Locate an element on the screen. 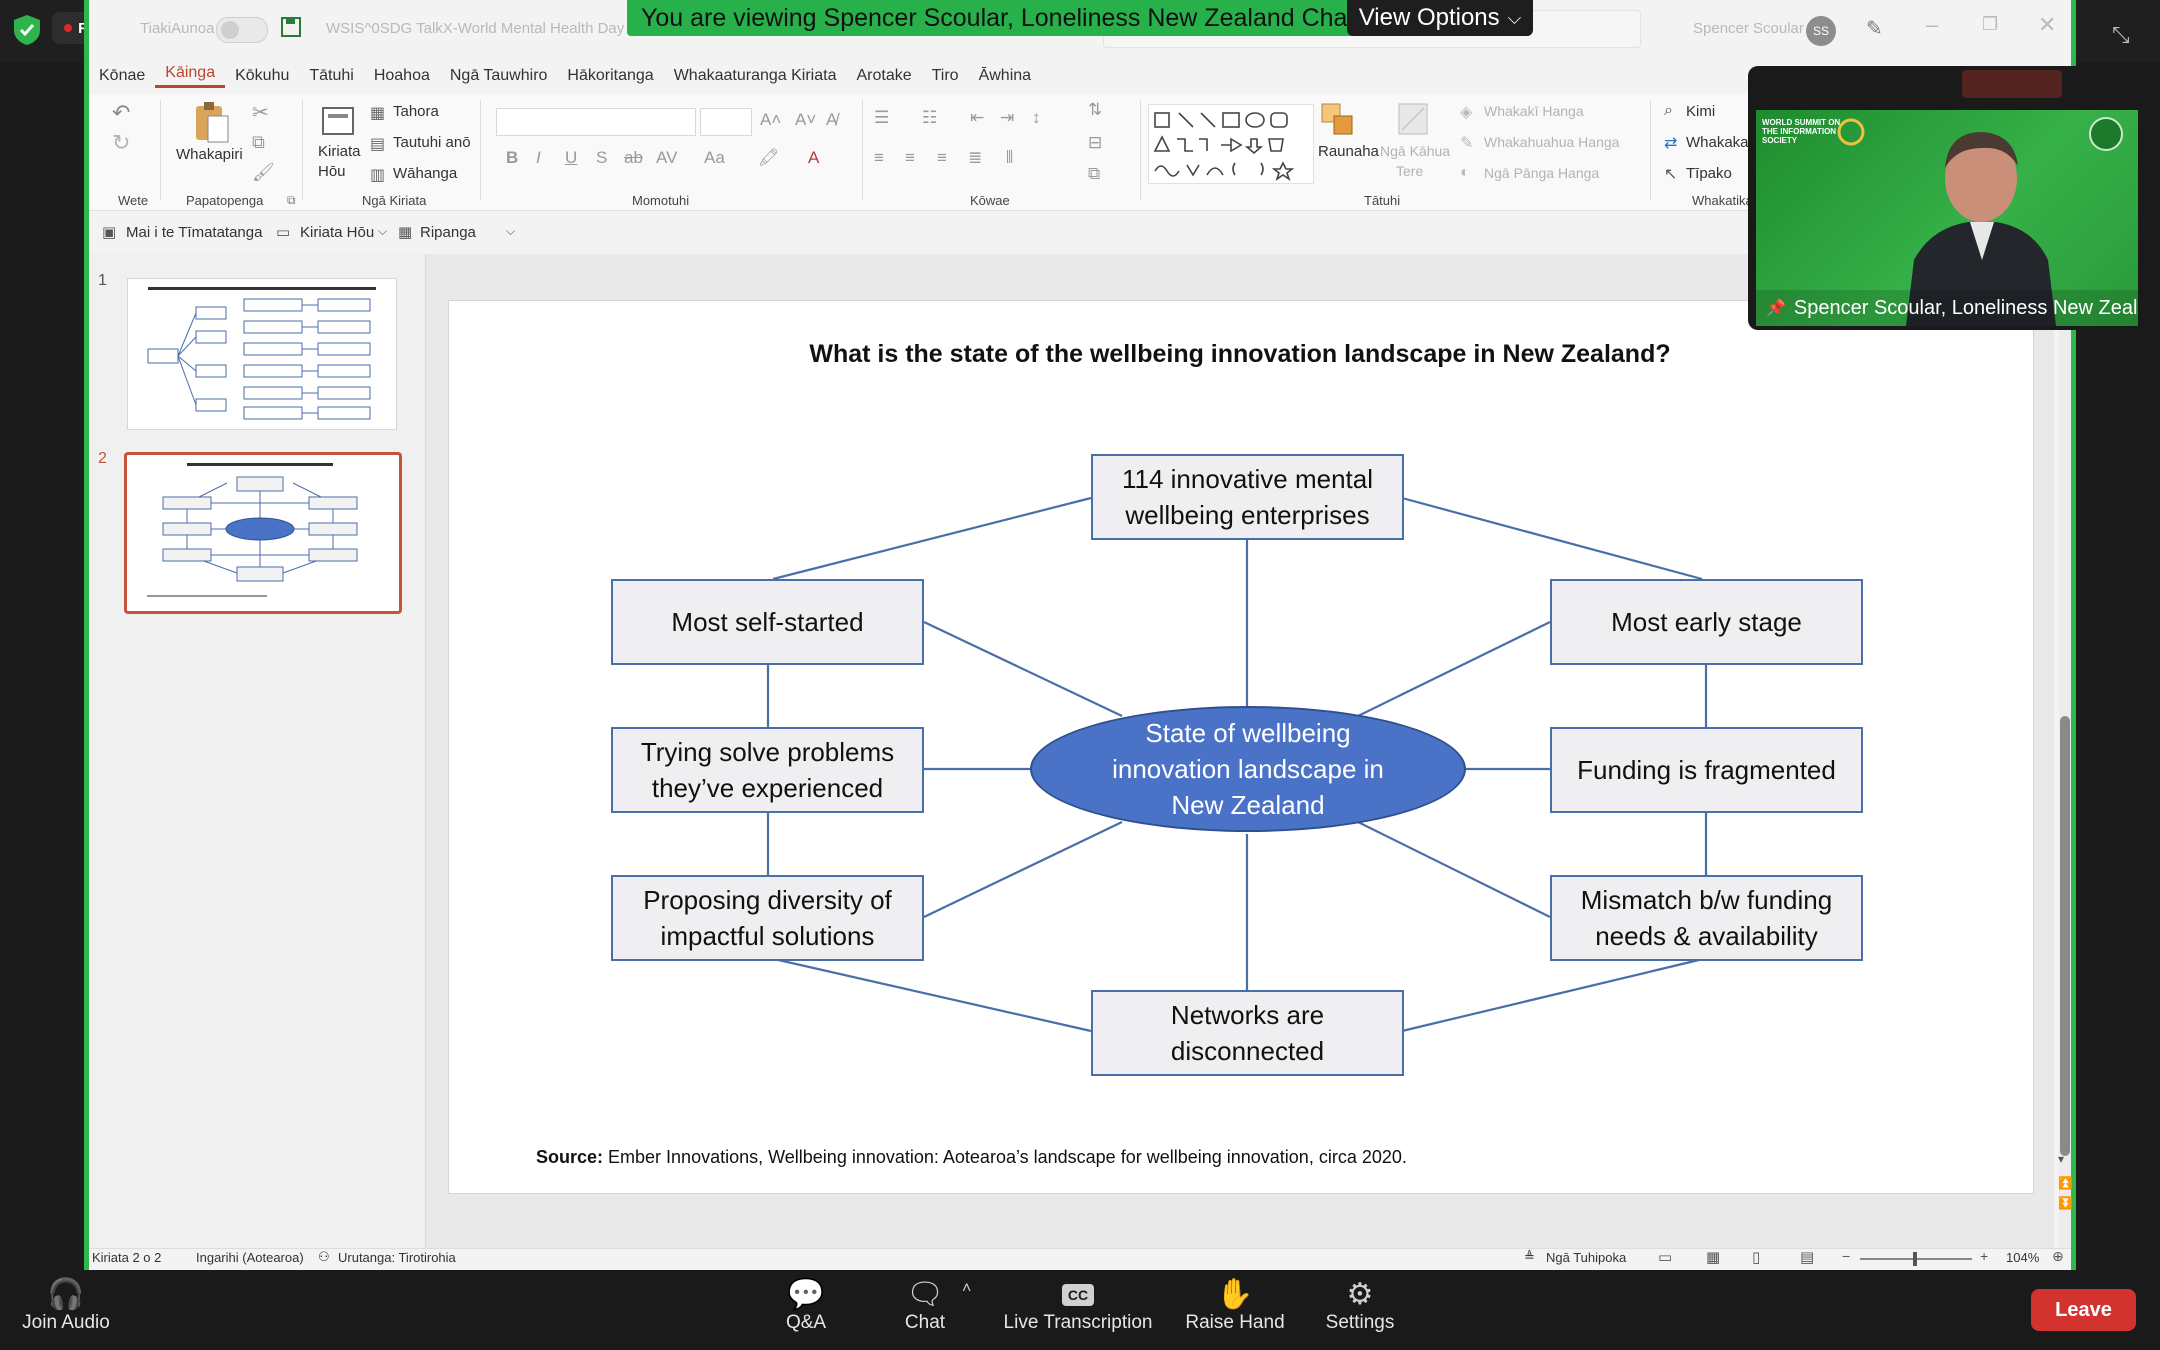 Image resolution: width=2160 pixels, height=1350 pixels. numbering-icon: ☷ is located at coordinates (929, 118).